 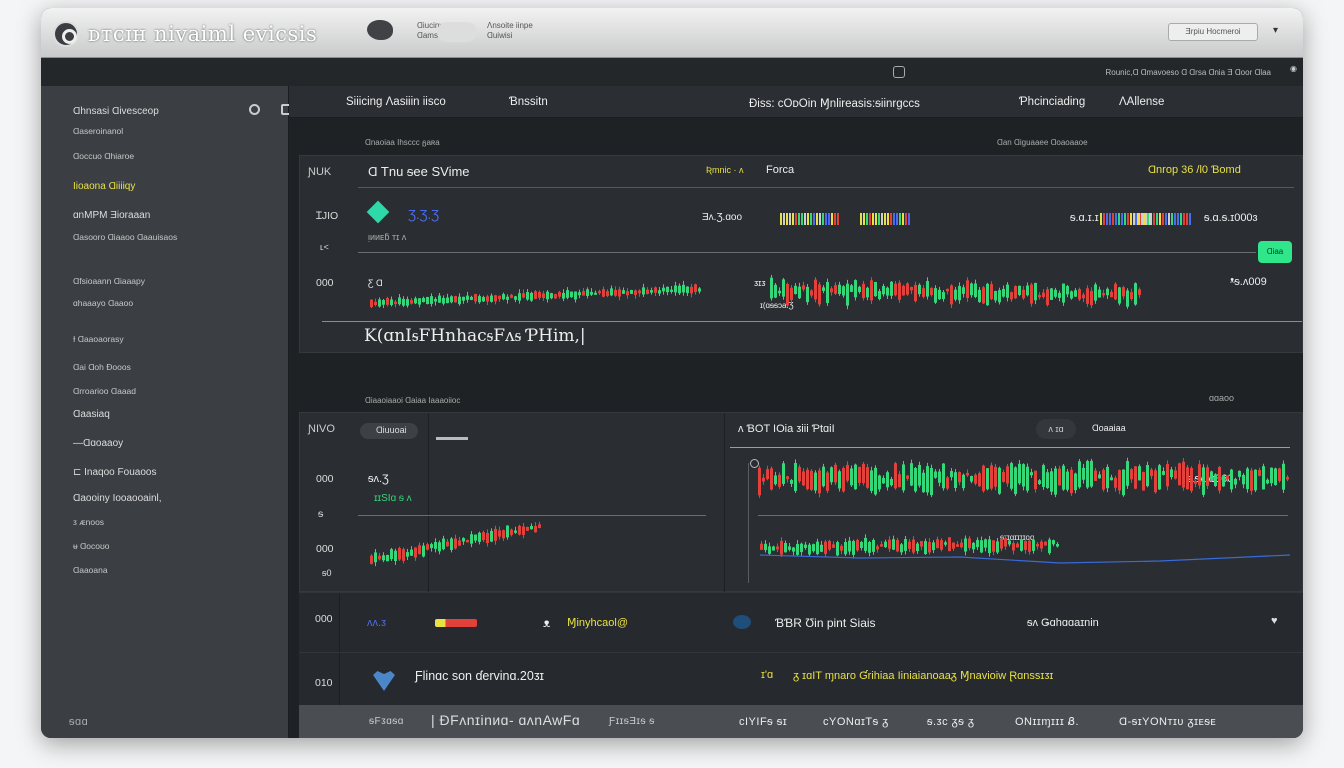 What do you see at coordinates (1222, 398) in the screenshot?
I see `section-label-right: ɑɑaoo` at bounding box center [1222, 398].